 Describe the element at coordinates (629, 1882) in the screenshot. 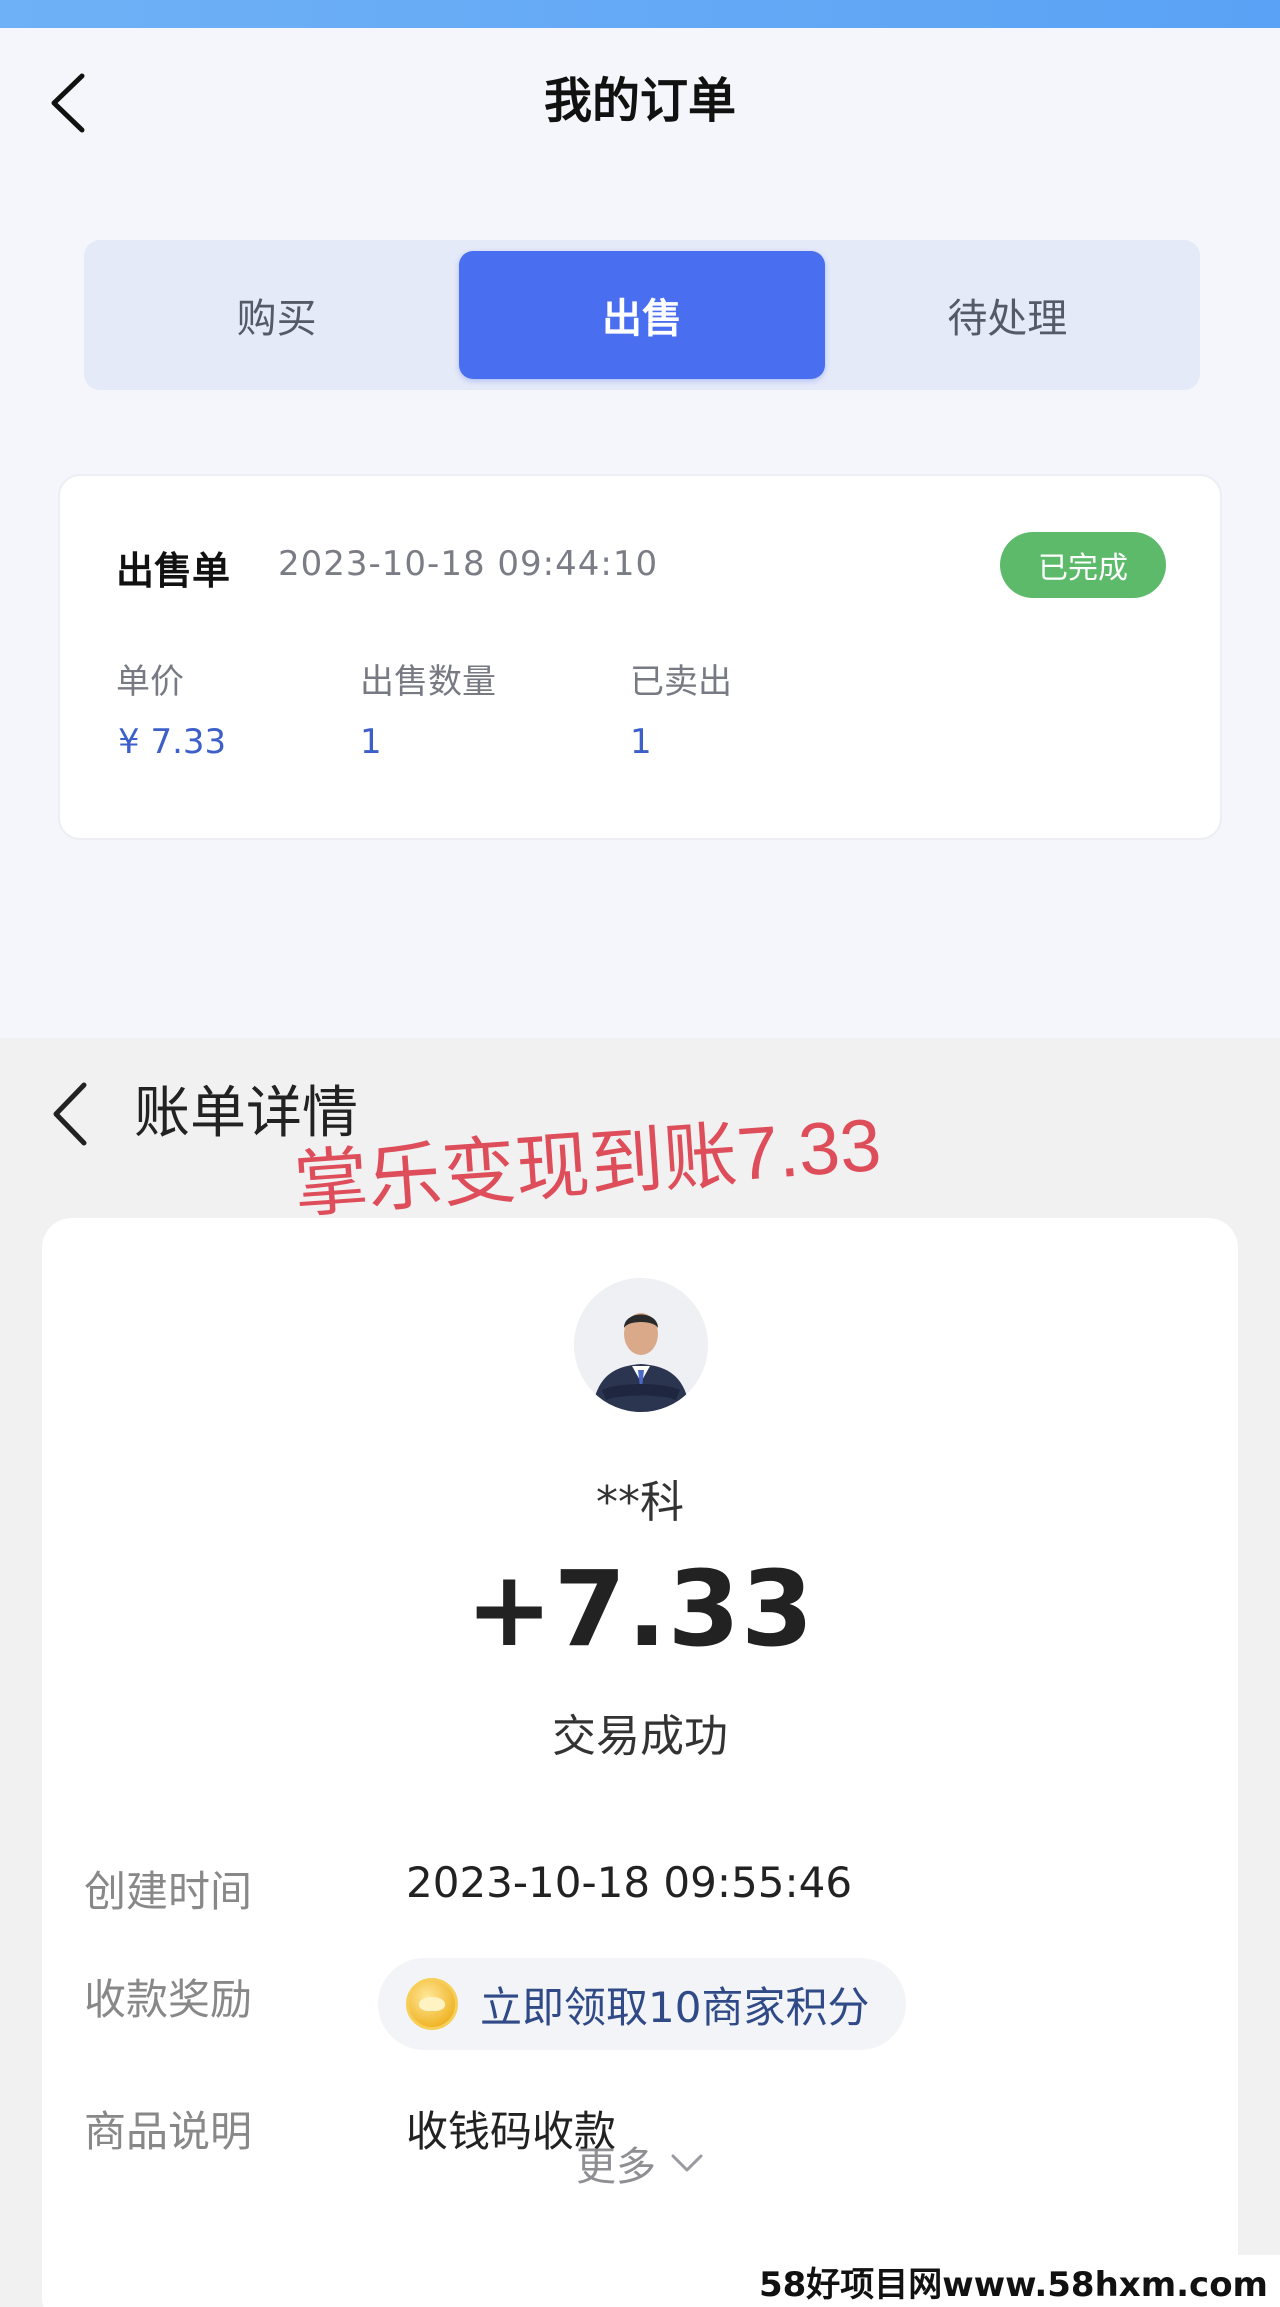

I see `created-time-value: 2023-10-18 09:55:46` at that location.